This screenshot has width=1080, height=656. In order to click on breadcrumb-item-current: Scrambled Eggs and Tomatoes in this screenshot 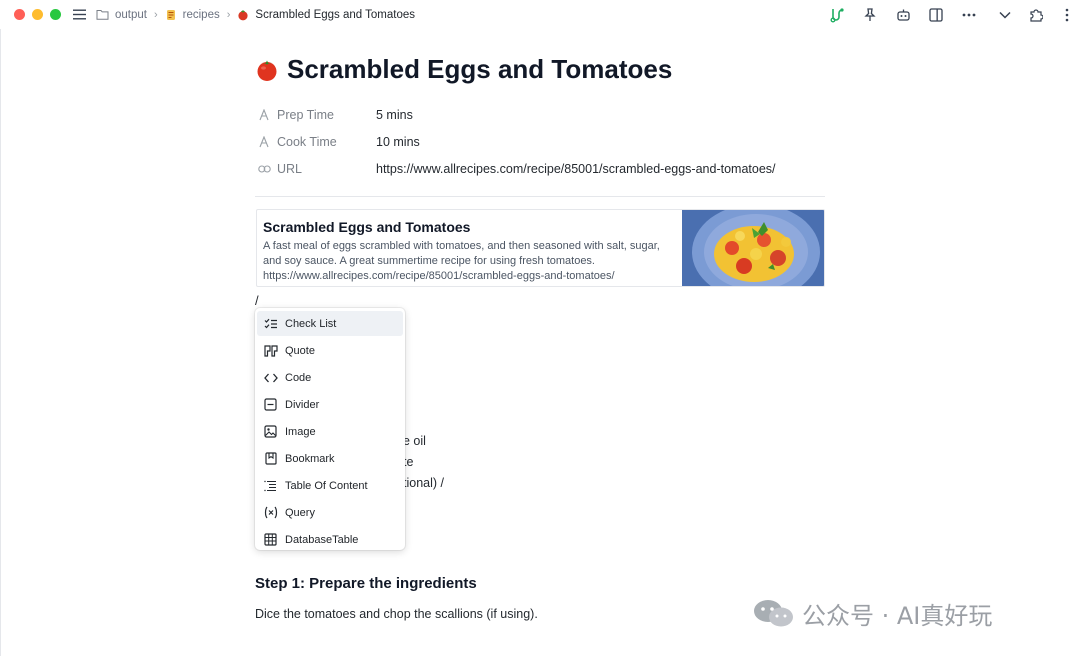, I will do `click(335, 15)`.